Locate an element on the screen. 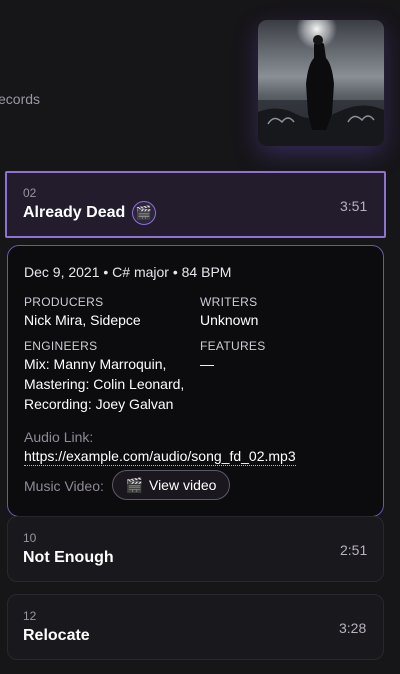 The image size is (400, 674). track-number: 02 is located at coordinates (30, 193).